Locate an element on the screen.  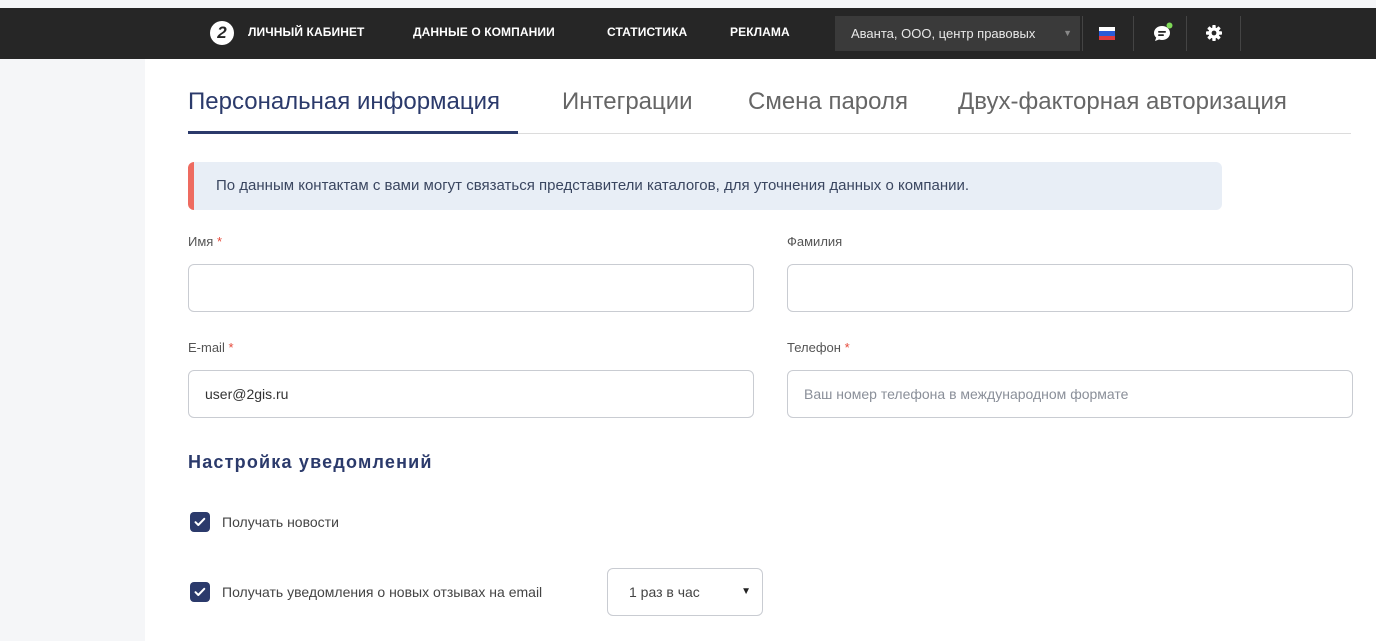
first-name-input is located at coordinates (471, 288).